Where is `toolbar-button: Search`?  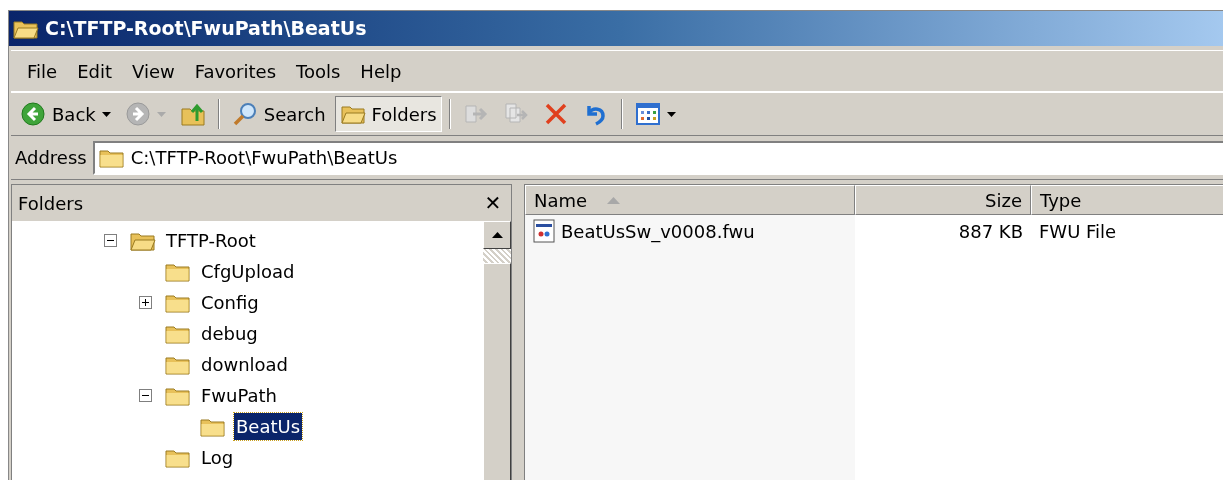 toolbar-button: Search is located at coordinates (278, 114).